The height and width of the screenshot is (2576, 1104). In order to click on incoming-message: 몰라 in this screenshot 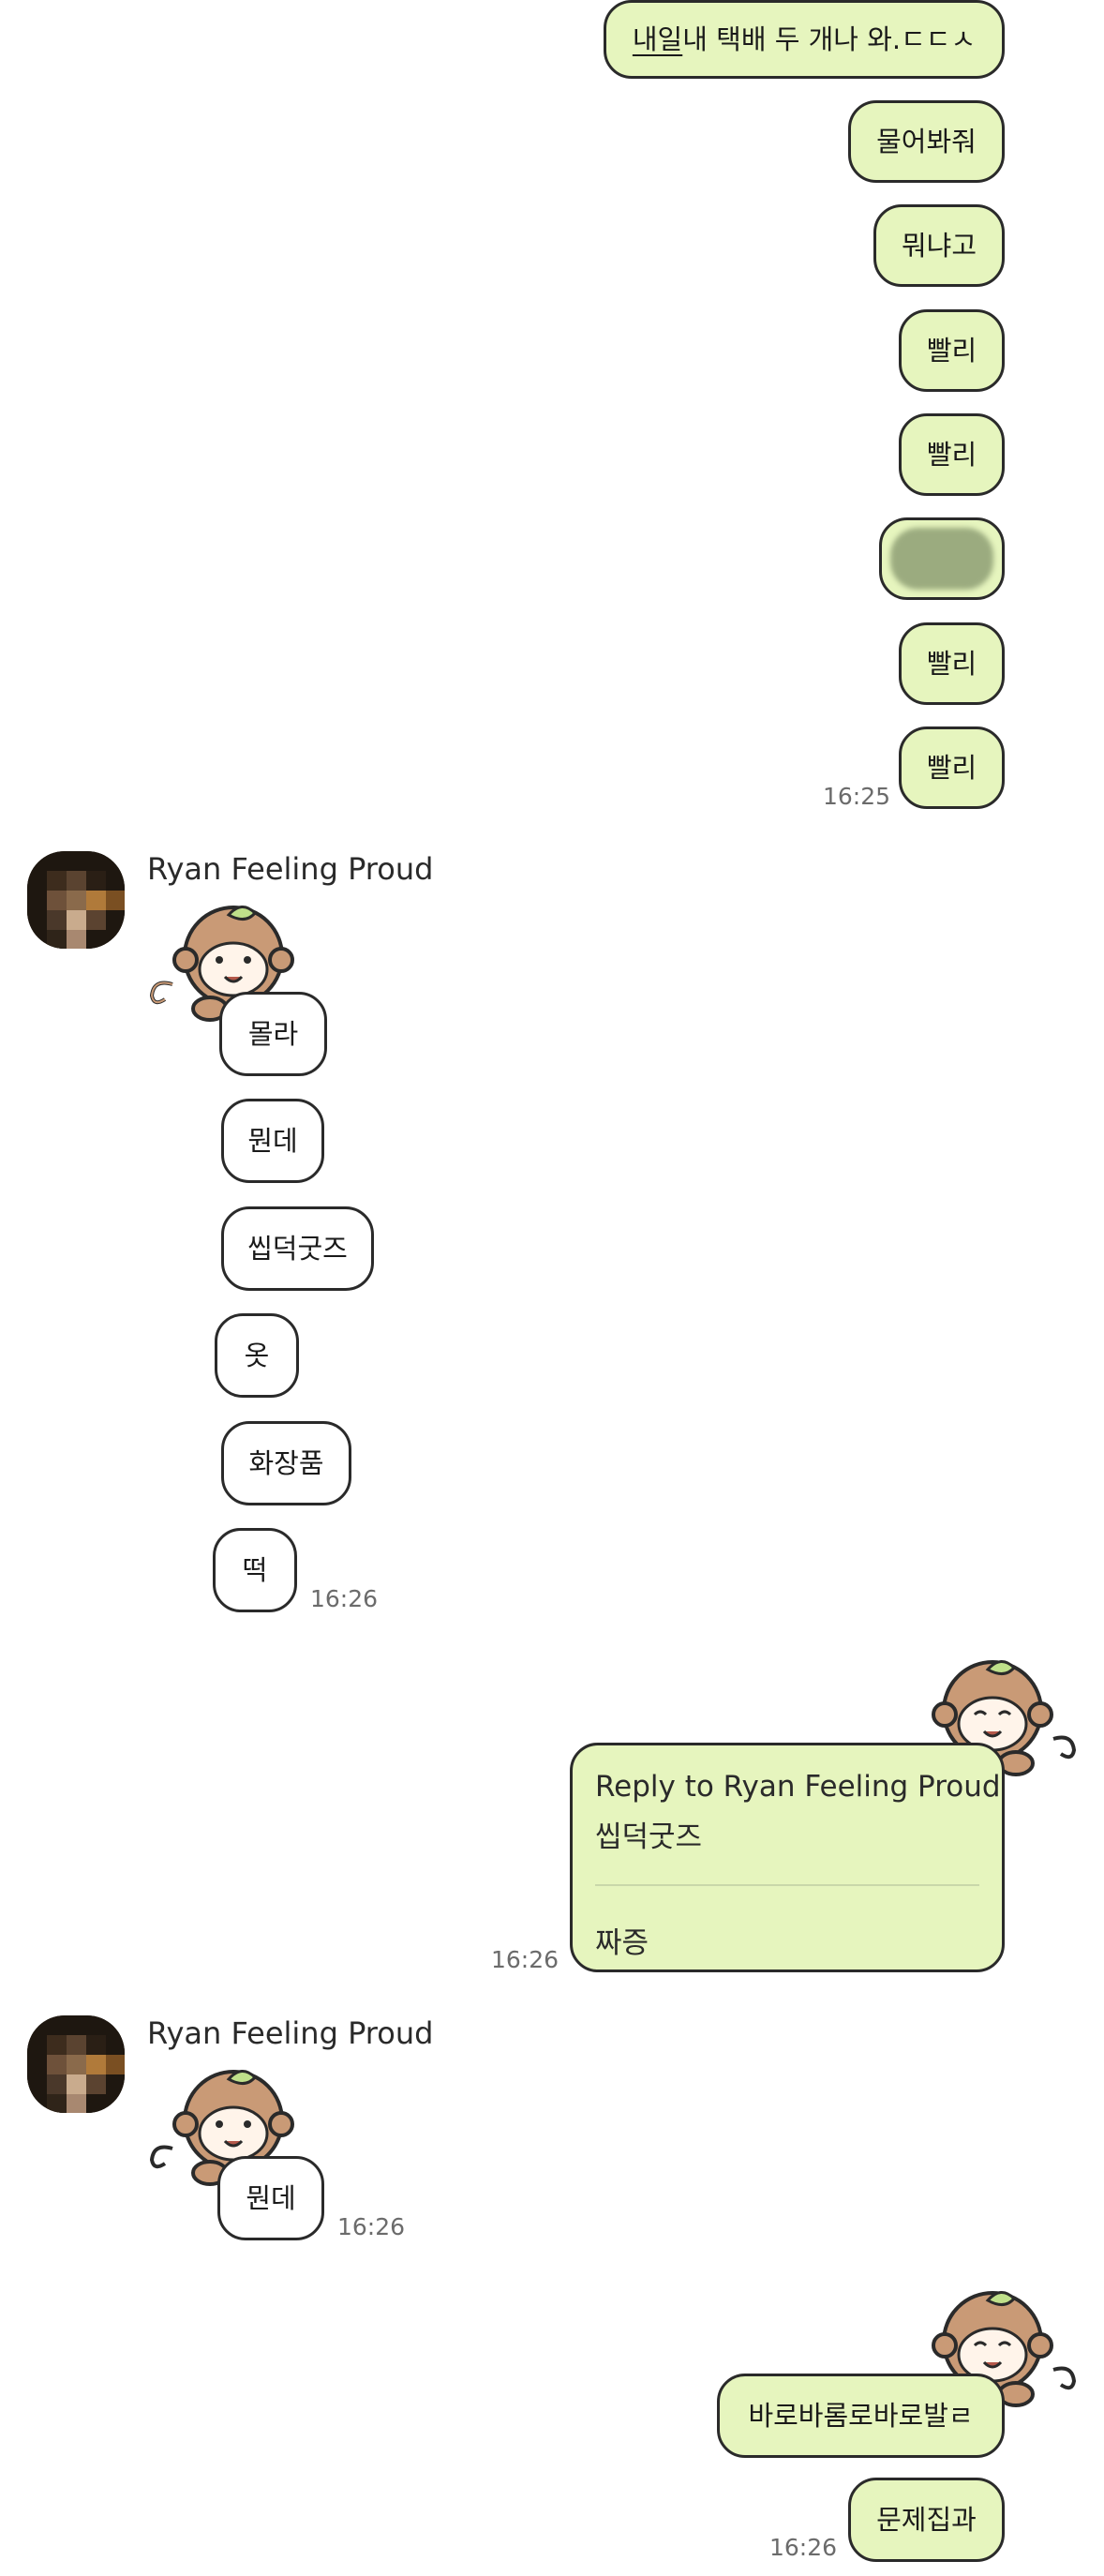, I will do `click(273, 1034)`.